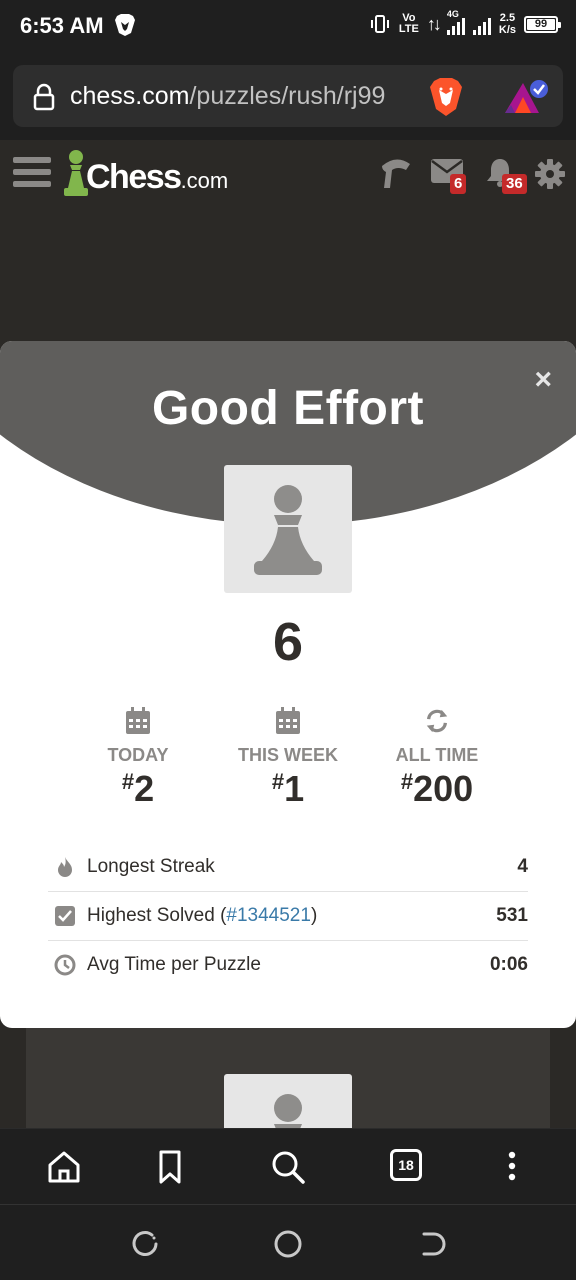 The image size is (576, 1280). What do you see at coordinates (507, 24) in the screenshot?
I see `network-speed: 2.5 K/s` at bounding box center [507, 24].